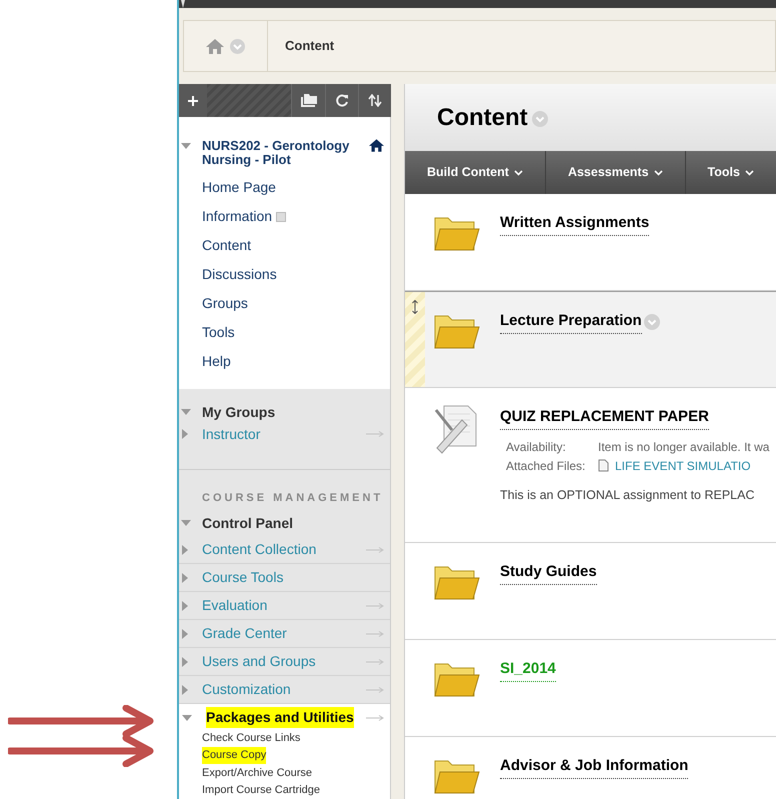 This screenshot has width=776, height=799. I want to click on assignment-icon, so click(456, 429).